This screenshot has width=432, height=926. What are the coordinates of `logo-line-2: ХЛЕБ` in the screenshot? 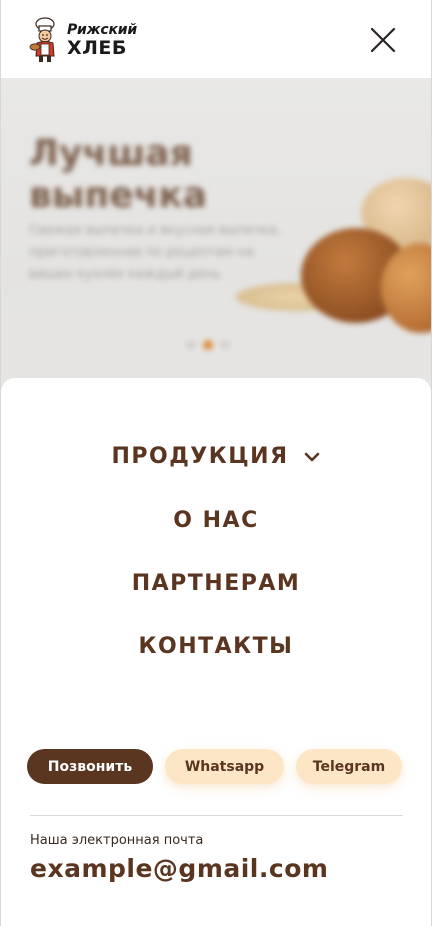 It's located at (97, 47).